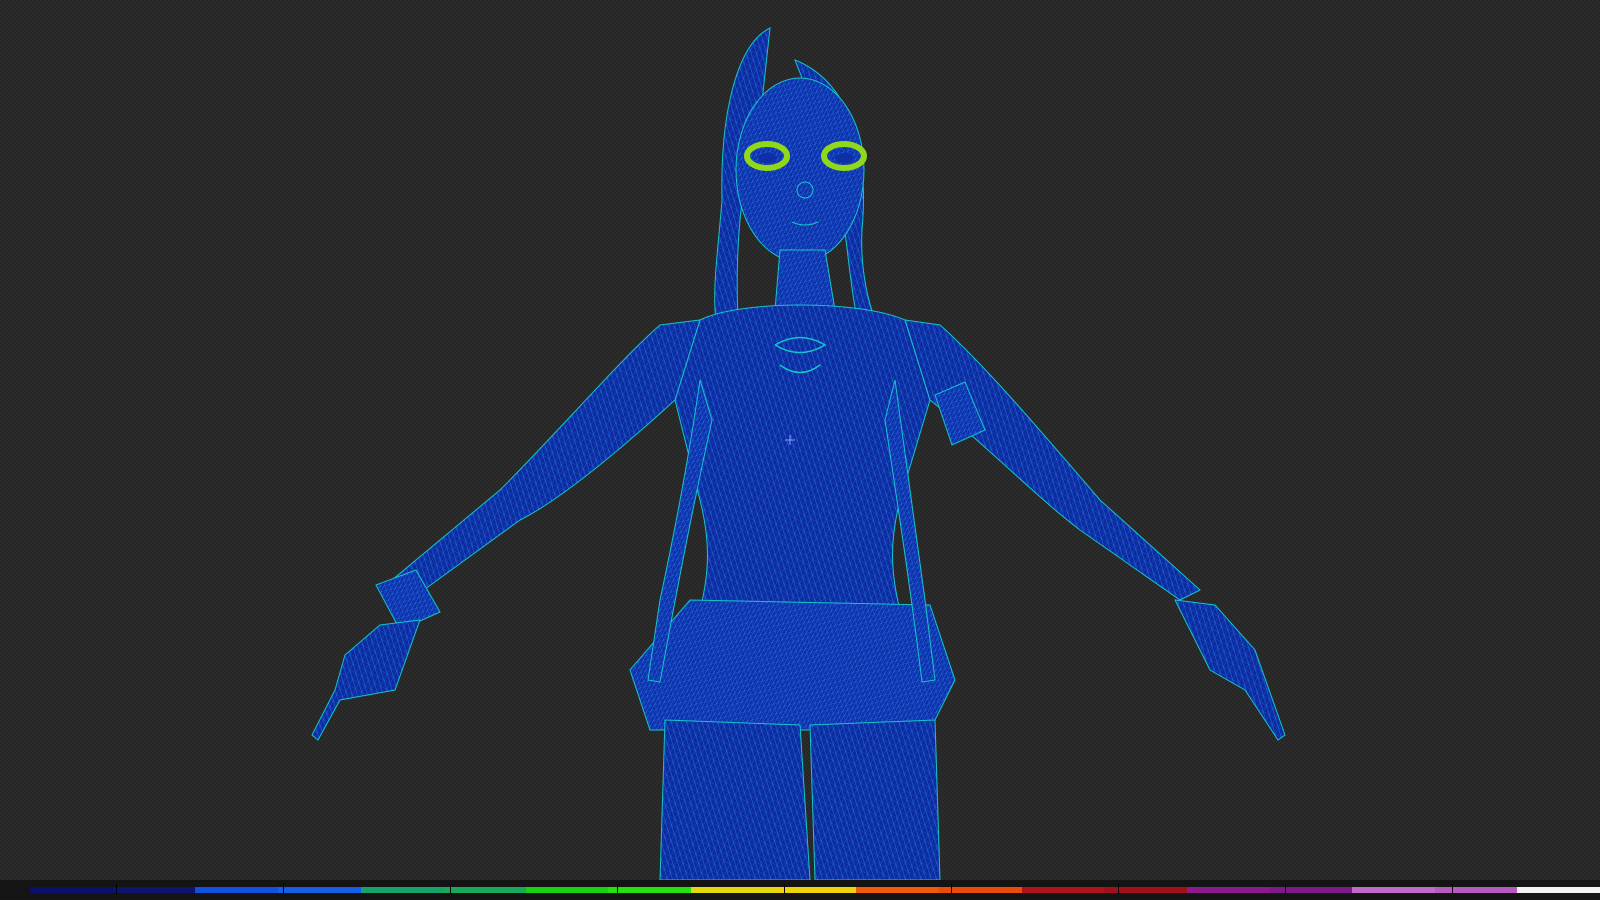 This screenshot has width=1600, height=900. What do you see at coordinates (1230, 670) in the screenshot?
I see `right-hand` at bounding box center [1230, 670].